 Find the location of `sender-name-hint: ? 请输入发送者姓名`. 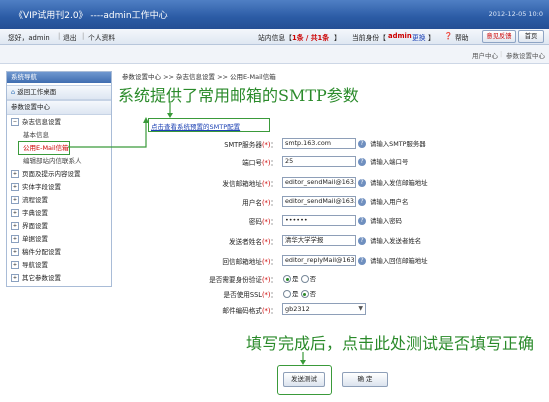

sender-name-hint: ? 请输入发送者姓名 is located at coordinates (389, 240).